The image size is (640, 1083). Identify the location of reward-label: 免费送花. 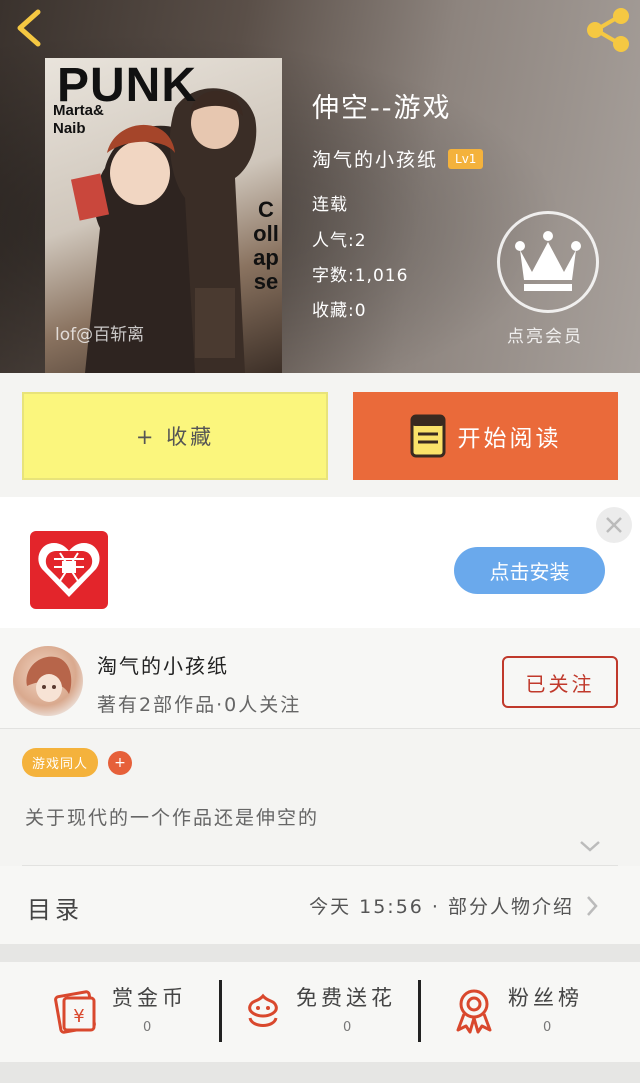
(346, 998).